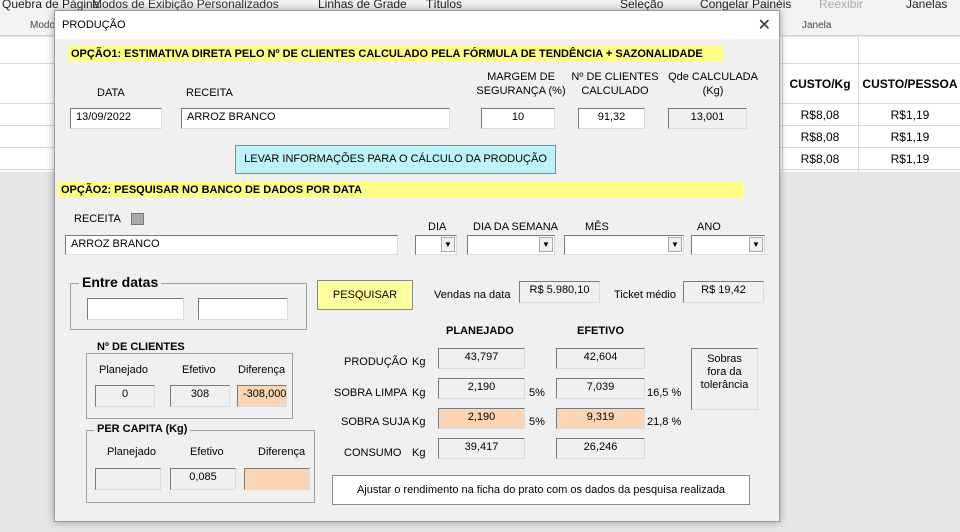  I want to click on dirty-leftover-actual: 9,319, so click(600, 418).